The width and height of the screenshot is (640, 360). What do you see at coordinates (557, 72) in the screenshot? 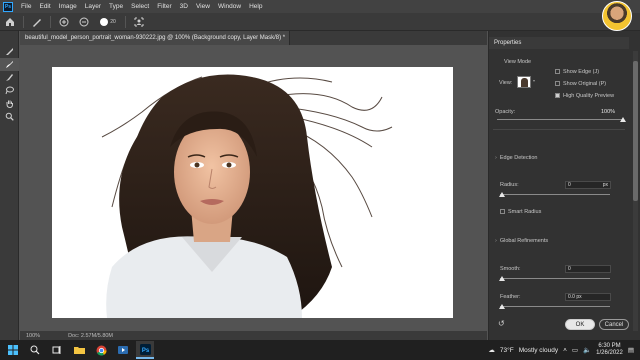
I see `show-edge-checkbox` at bounding box center [557, 72].